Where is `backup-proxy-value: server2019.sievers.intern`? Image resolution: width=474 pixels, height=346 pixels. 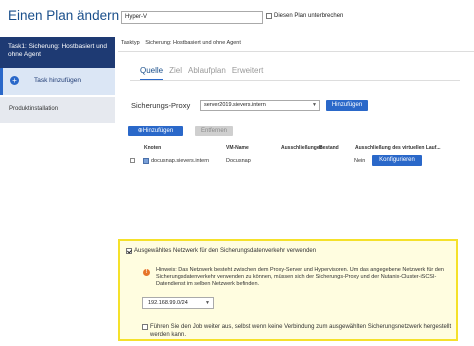 backup-proxy-value: server2019.sievers.intern is located at coordinates (235, 105).